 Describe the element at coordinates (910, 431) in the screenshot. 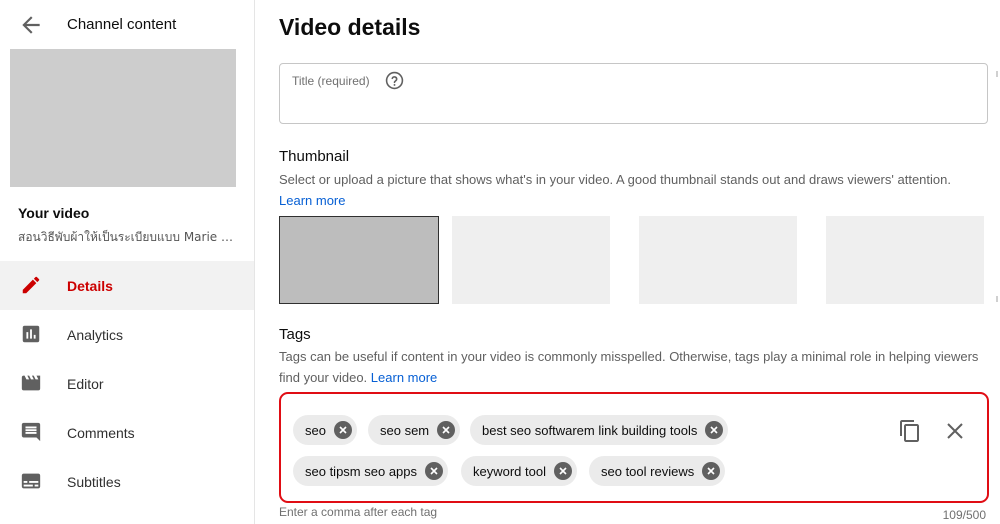

I see `copy-icon` at that location.